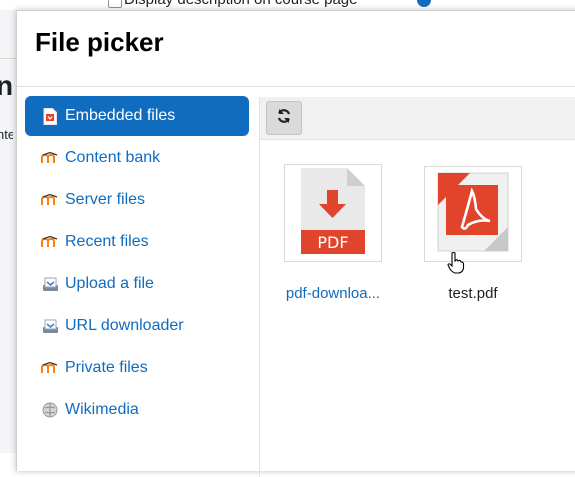 The width and height of the screenshot is (575, 477). What do you see at coordinates (120, 115) in the screenshot?
I see `sidebar-item-label: Embedded files` at bounding box center [120, 115].